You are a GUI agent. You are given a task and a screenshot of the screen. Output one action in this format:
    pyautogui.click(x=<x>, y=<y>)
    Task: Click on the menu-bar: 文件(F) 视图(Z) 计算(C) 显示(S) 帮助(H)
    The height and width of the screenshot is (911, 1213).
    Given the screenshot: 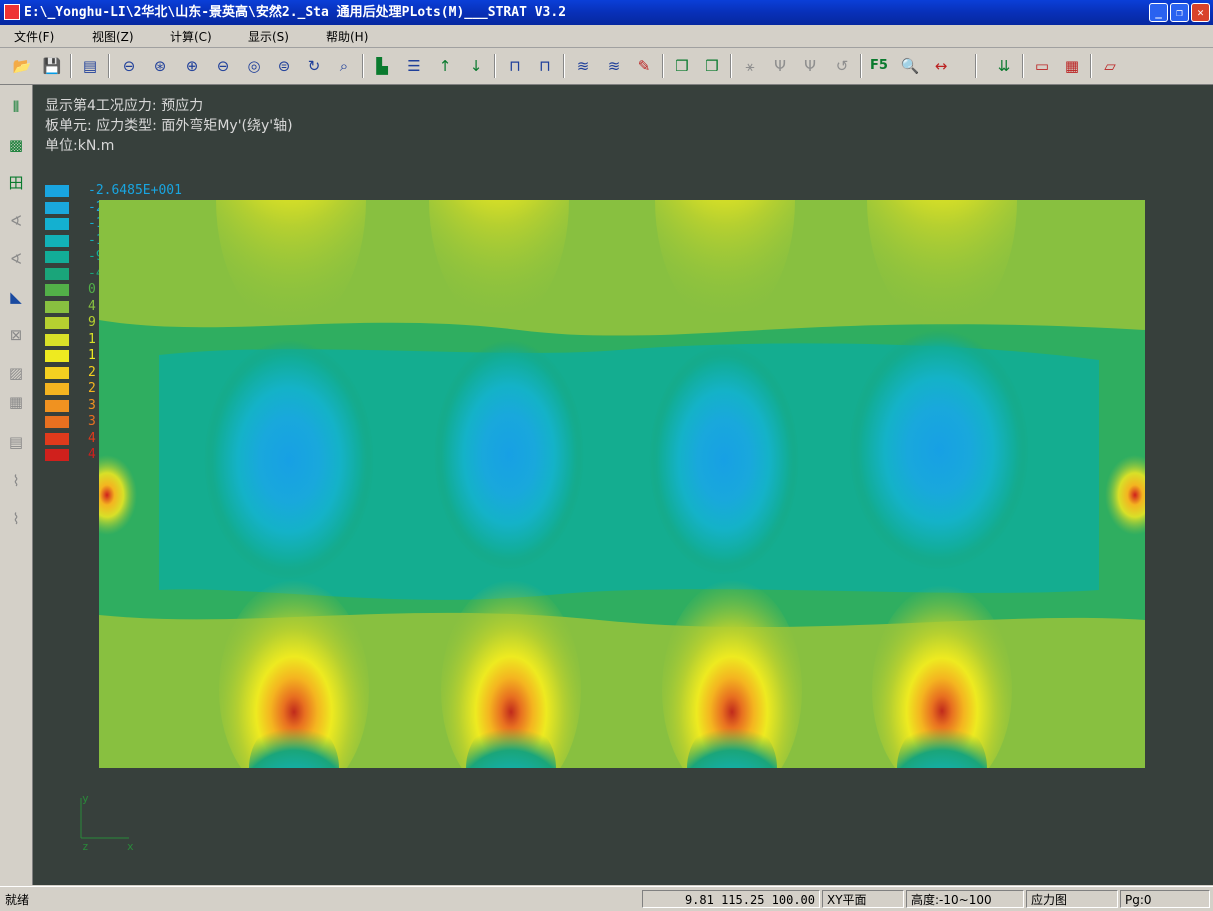 What is the action you would take?
    pyautogui.click(x=606, y=36)
    